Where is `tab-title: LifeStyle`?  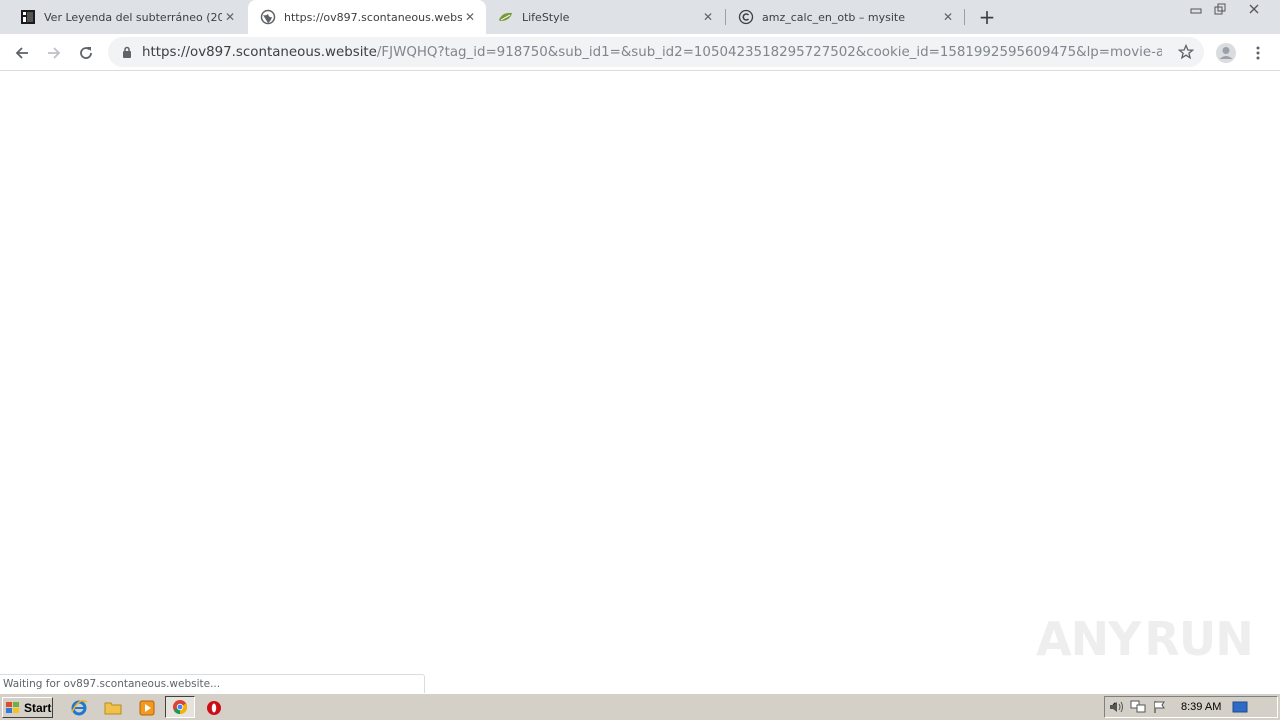
tab-title: LifeStyle is located at coordinates (546, 17).